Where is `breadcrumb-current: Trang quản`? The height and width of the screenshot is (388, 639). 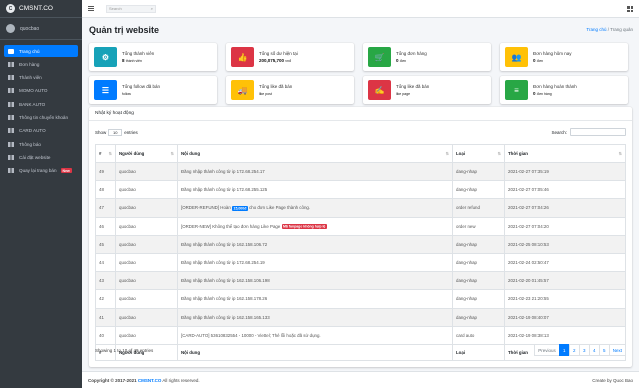 breadcrumb-current: Trang quản is located at coordinates (621, 29).